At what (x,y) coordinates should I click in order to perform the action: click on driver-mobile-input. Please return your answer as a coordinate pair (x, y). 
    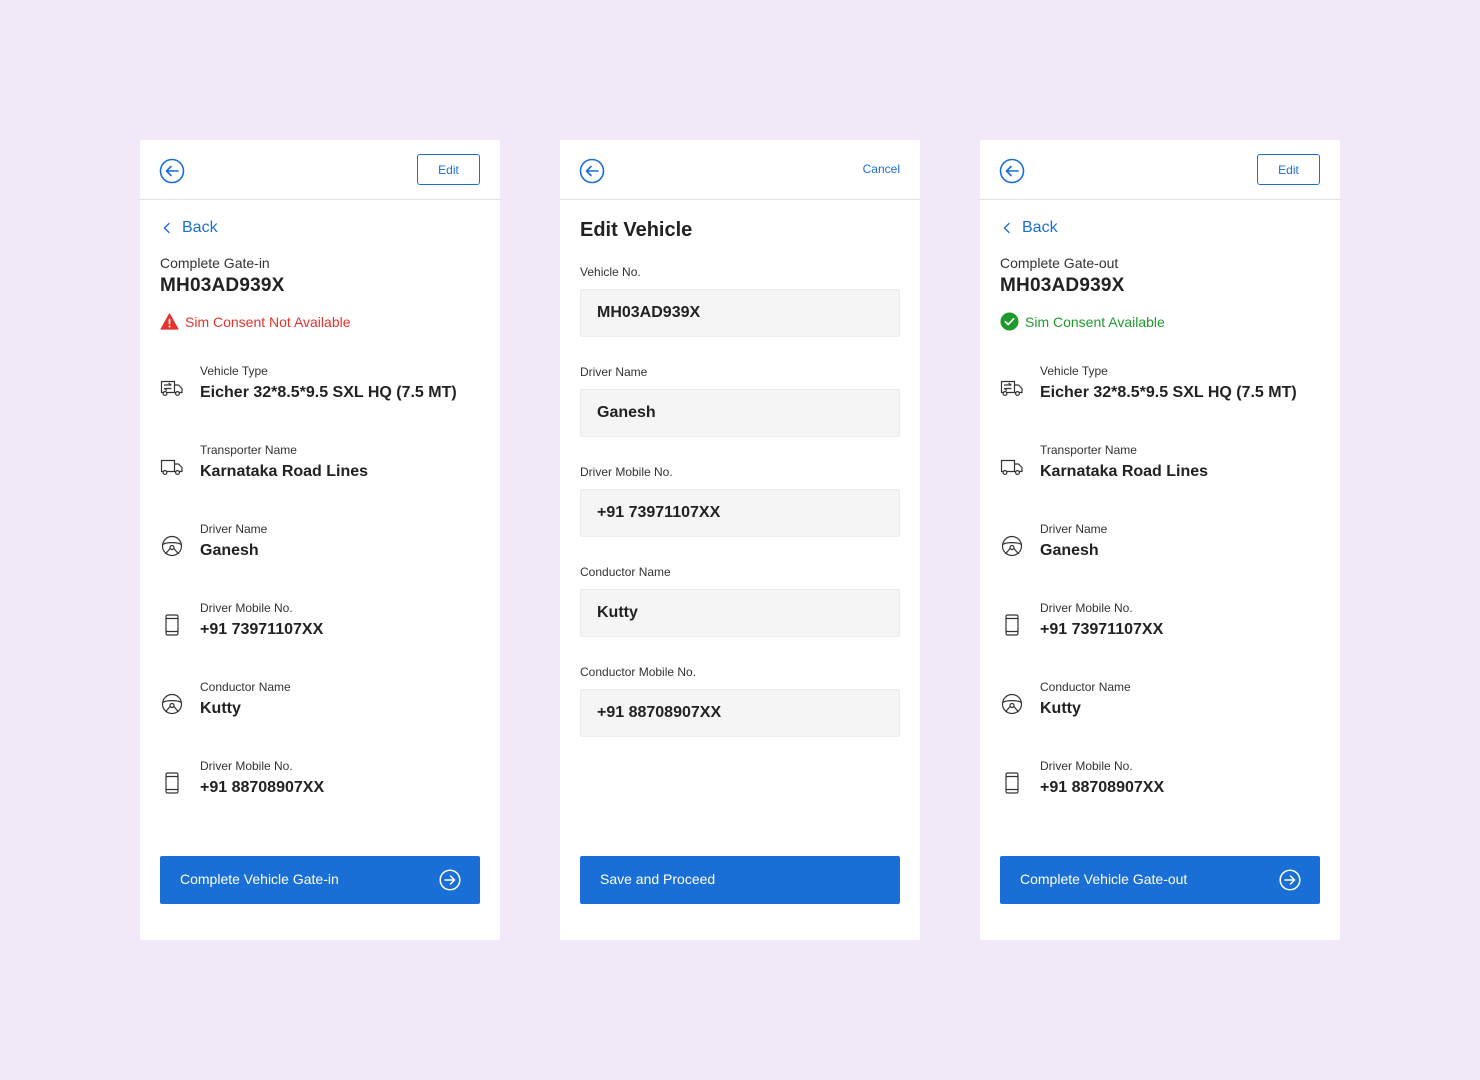
    Looking at the image, I should click on (740, 513).